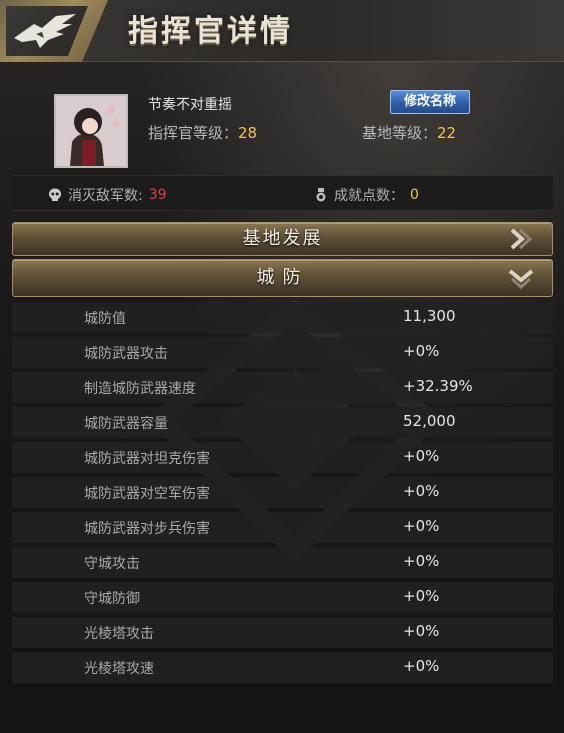 Image resolution: width=564 pixels, height=733 pixels. Describe the element at coordinates (414, 195) in the screenshot. I see `achievement-value: 0` at that location.